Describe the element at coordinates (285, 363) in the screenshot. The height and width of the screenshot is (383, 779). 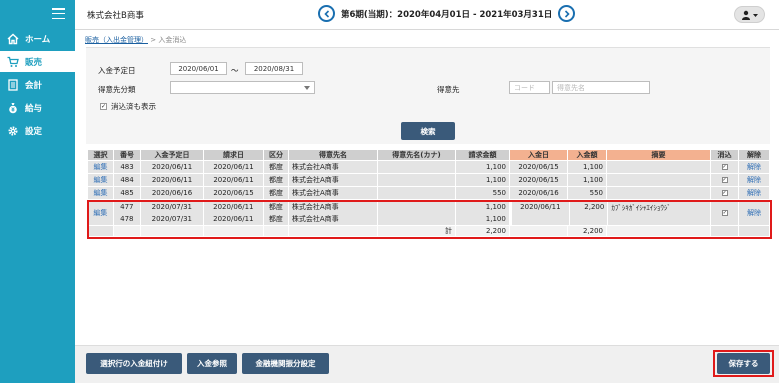
I see `bank-allocation-settings-button: 金融機関振分設定` at that location.